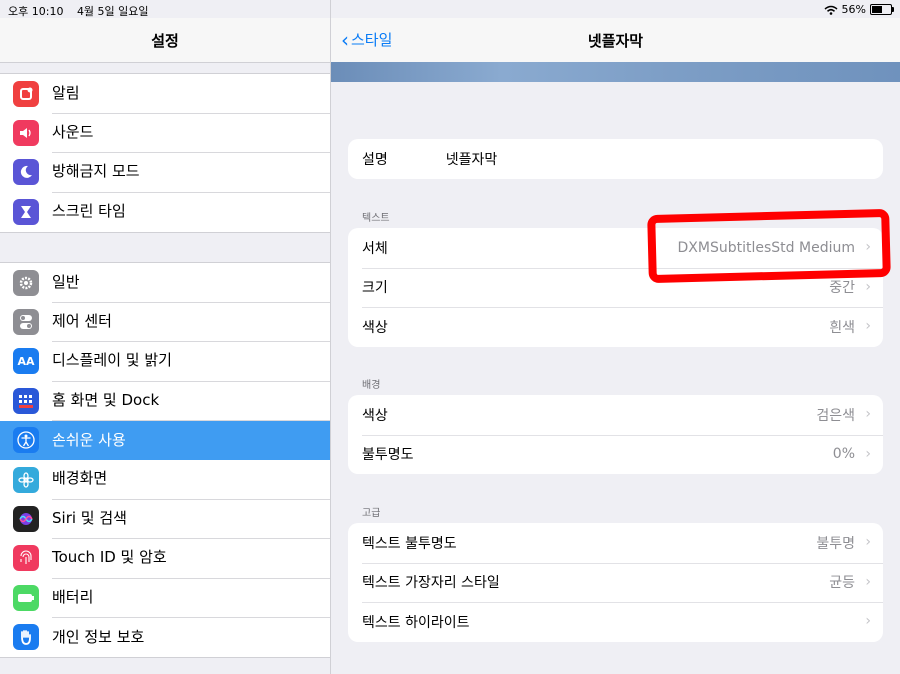  What do you see at coordinates (842, 327) in the screenshot?
I see `row-value: 흰색` at bounding box center [842, 327].